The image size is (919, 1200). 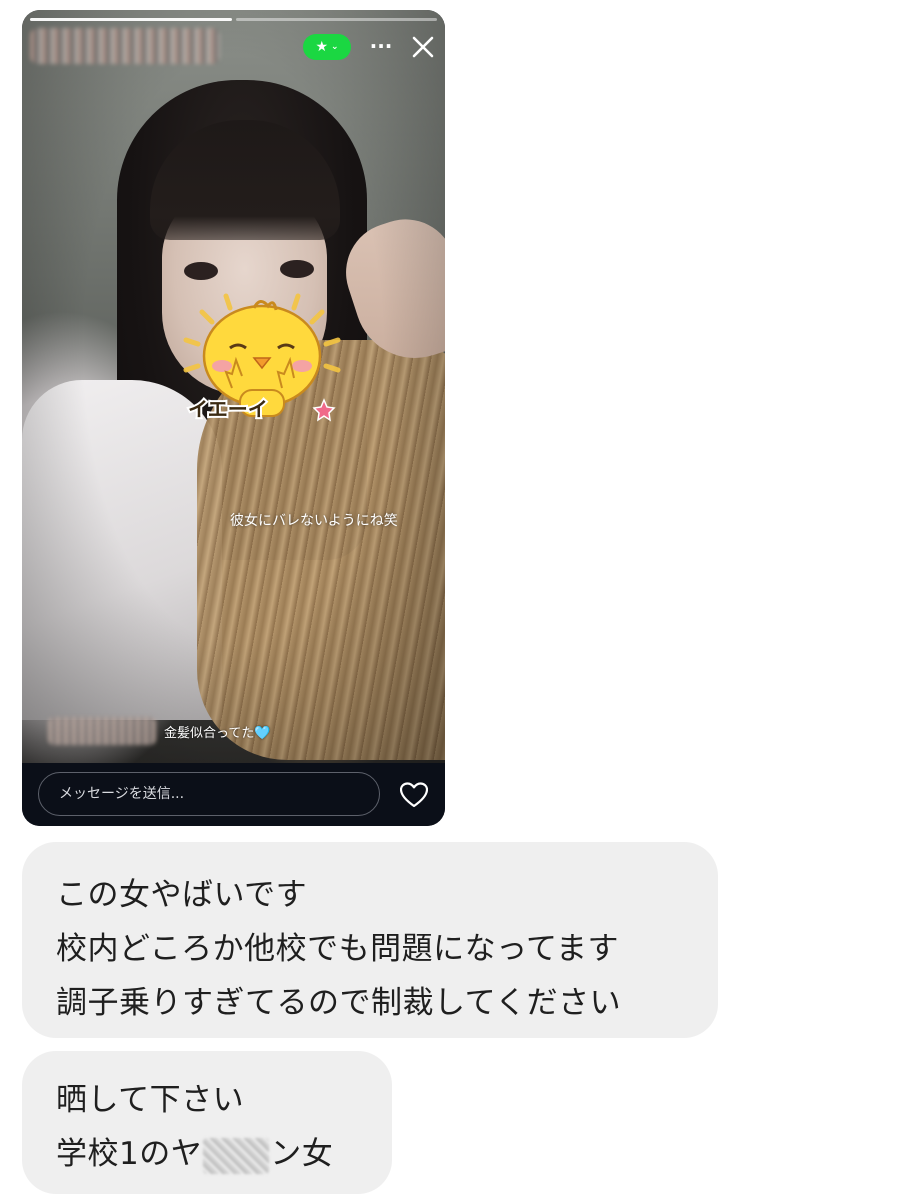 What do you see at coordinates (150, 1100) in the screenshot?
I see `message-line: 晒して下さい` at bounding box center [150, 1100].